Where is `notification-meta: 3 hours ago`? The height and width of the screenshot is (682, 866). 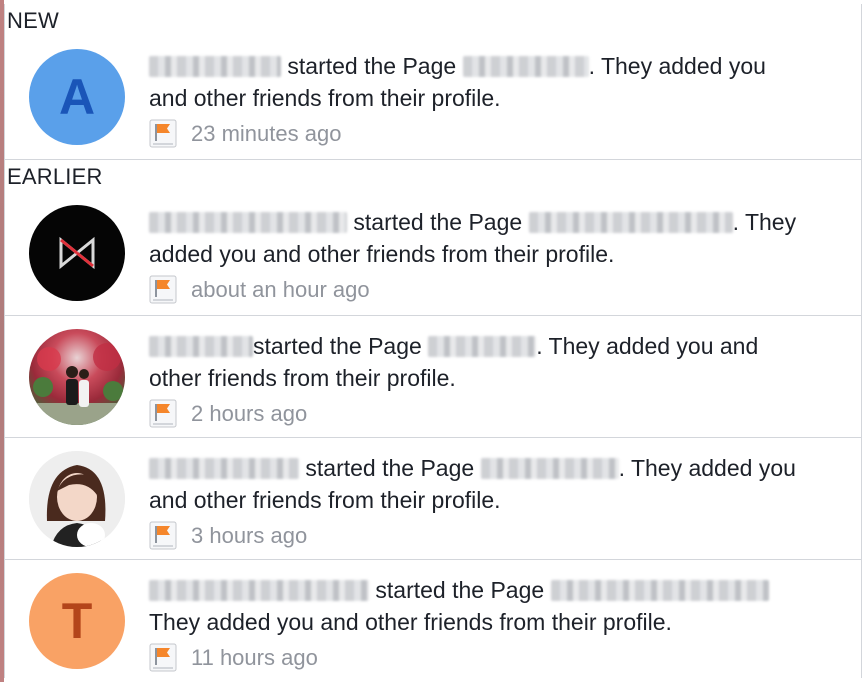
notification-meta: 3 hours ago is located at coordinates (475, 536).